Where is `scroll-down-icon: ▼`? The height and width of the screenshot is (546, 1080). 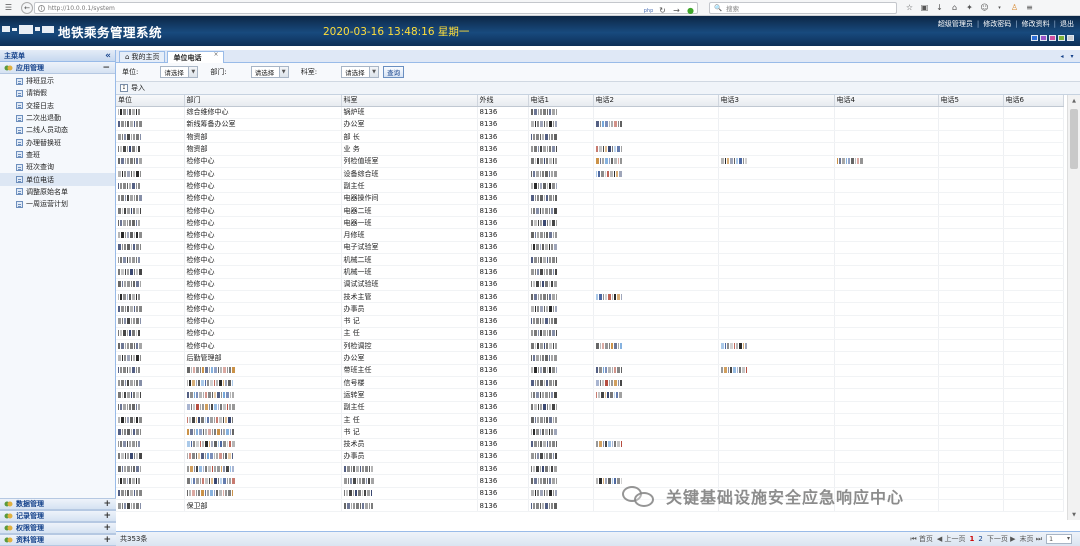
scroll-down-icon: ▼ is located at coordinates (1074, 514).